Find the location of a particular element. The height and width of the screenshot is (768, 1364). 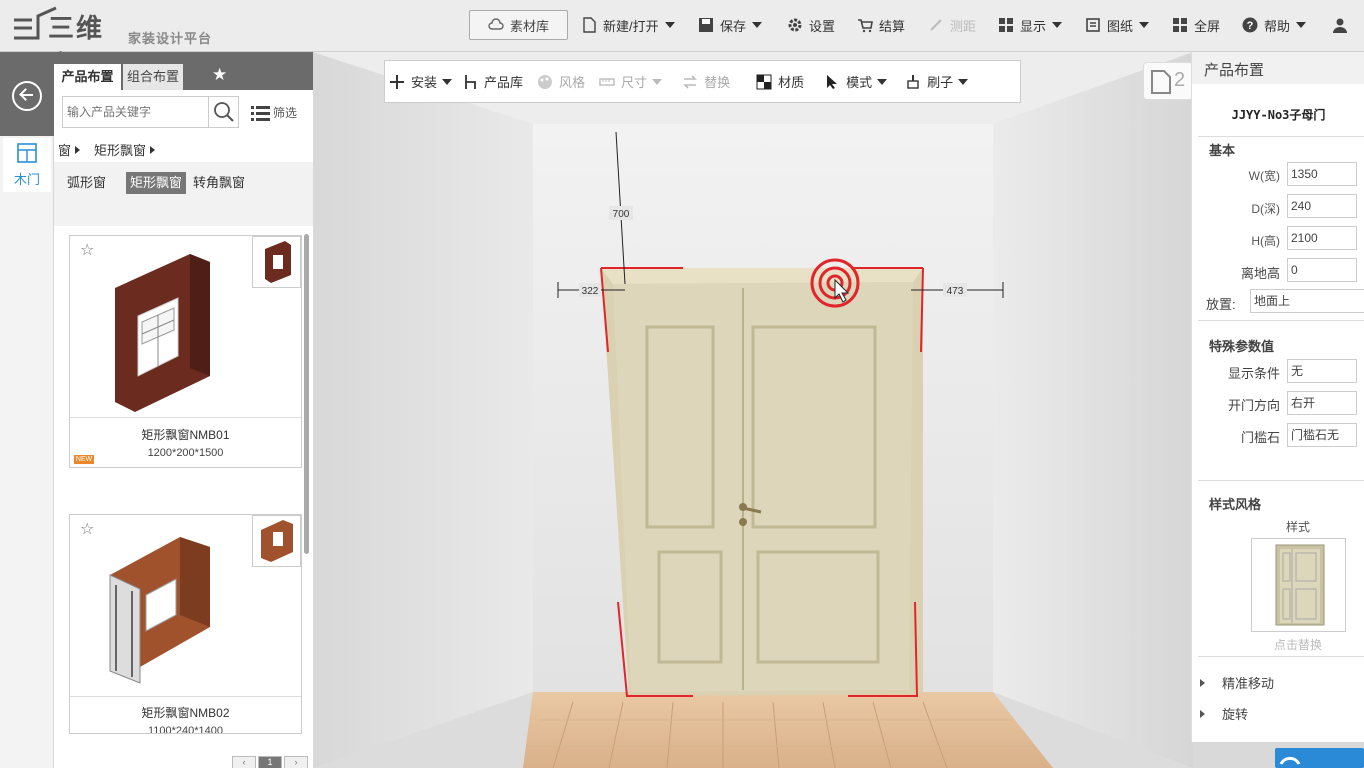

save-button: 保存 is located at coordinates (730, 25).